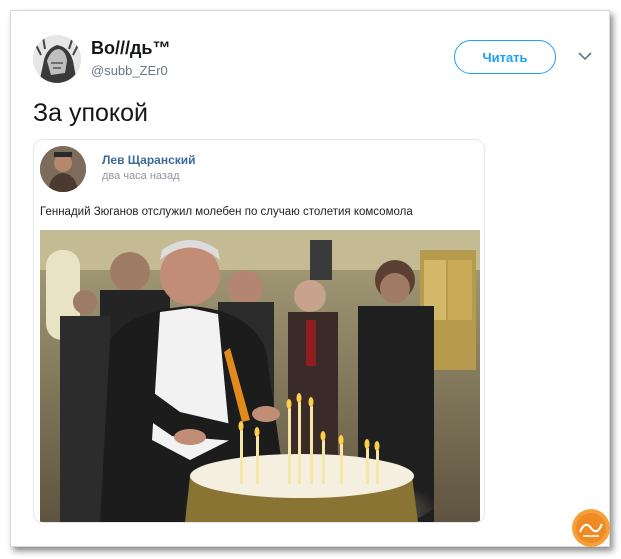 The width and height of the screenshot is (621, 559). Describe the element at coordinates (505, 57) in the screenshot. I see `follow-button: Читать` at that location.